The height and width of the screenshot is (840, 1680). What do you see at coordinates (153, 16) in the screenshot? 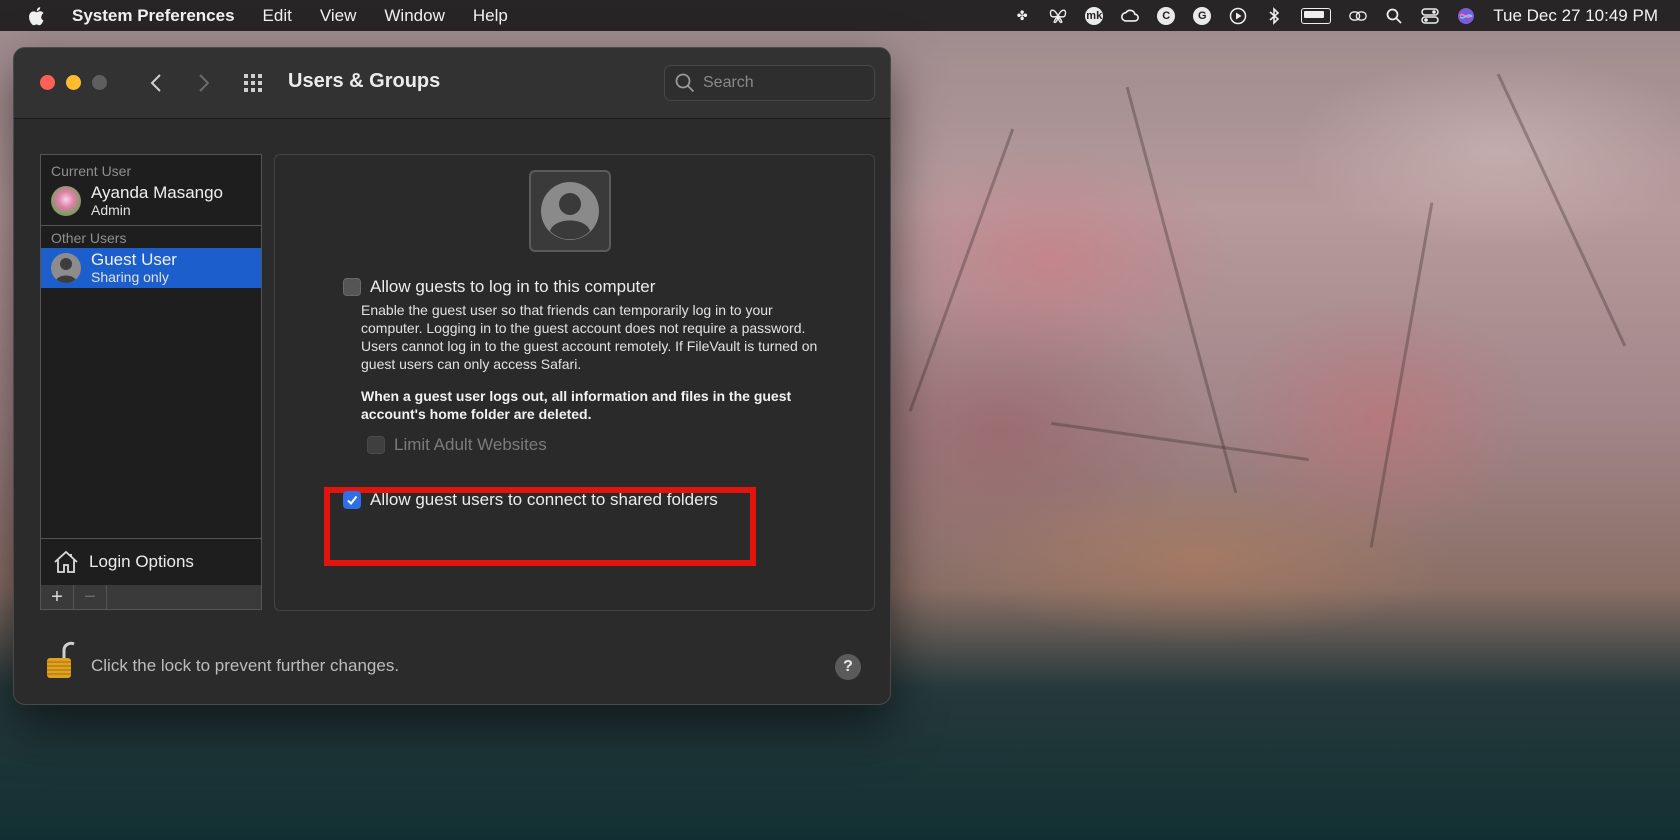
I see `app-menu-system-preferences: System Preferences` at bounding box center [153, 16].